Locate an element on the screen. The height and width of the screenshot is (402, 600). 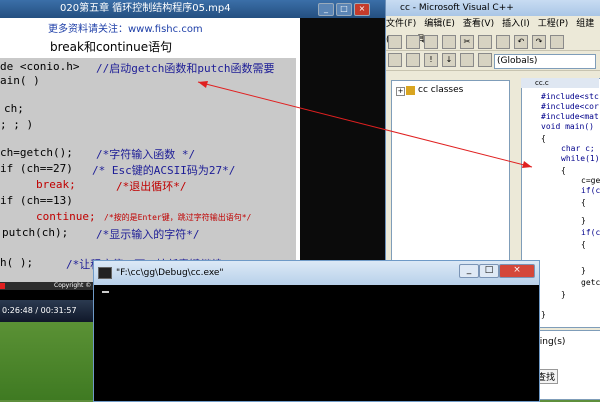
annotation-arrows is located at coordinates (365, 124).